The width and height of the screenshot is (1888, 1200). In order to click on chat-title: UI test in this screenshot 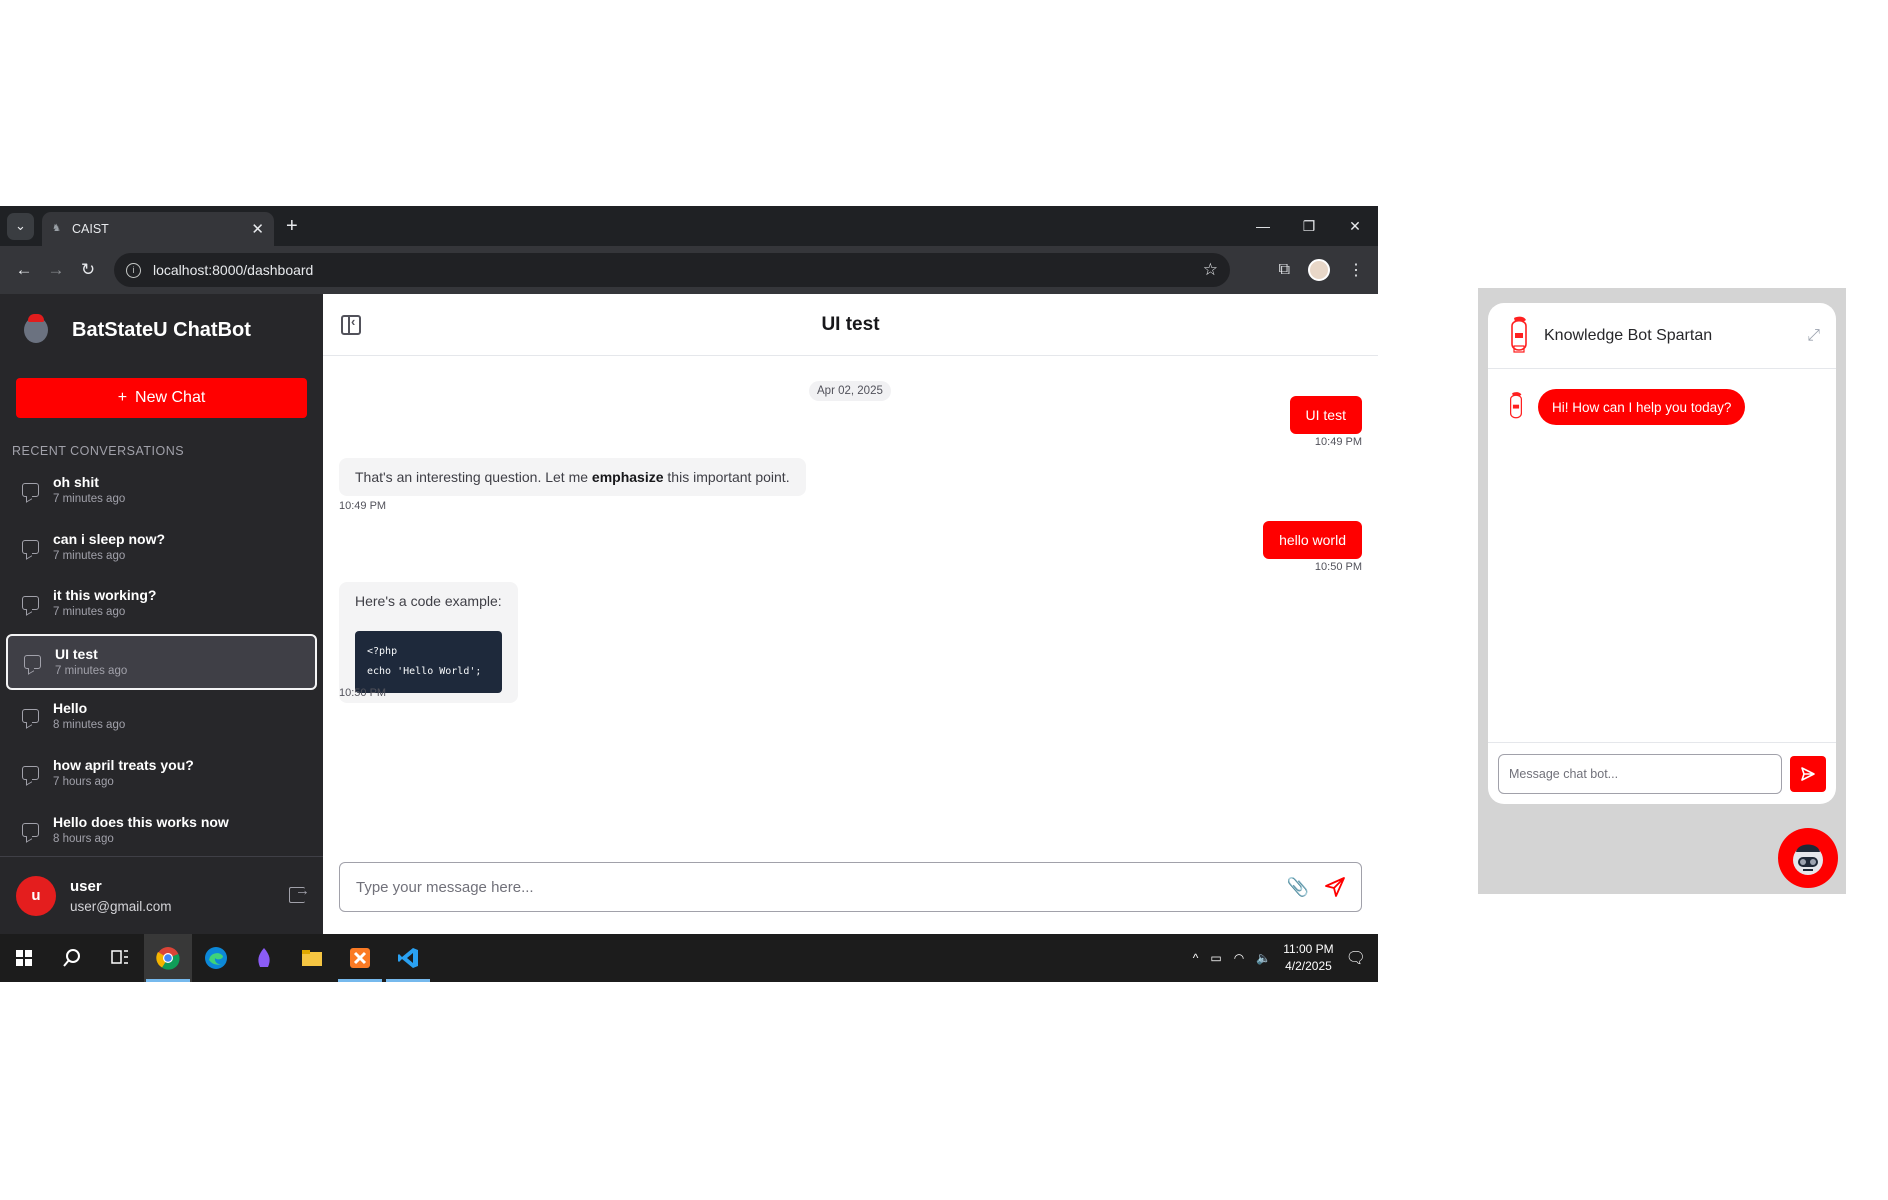, I will do `click(850, 324)`.